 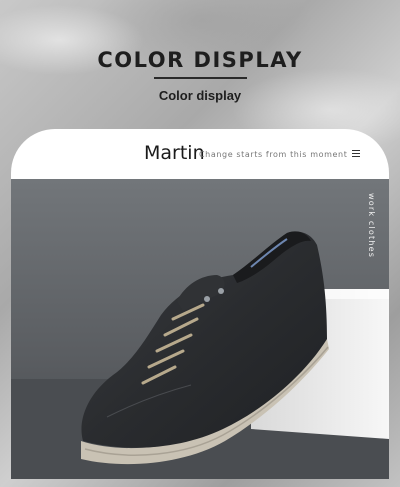 I want to click on card-header: Martin Change starts from this moment, so click(x=200, y=154).